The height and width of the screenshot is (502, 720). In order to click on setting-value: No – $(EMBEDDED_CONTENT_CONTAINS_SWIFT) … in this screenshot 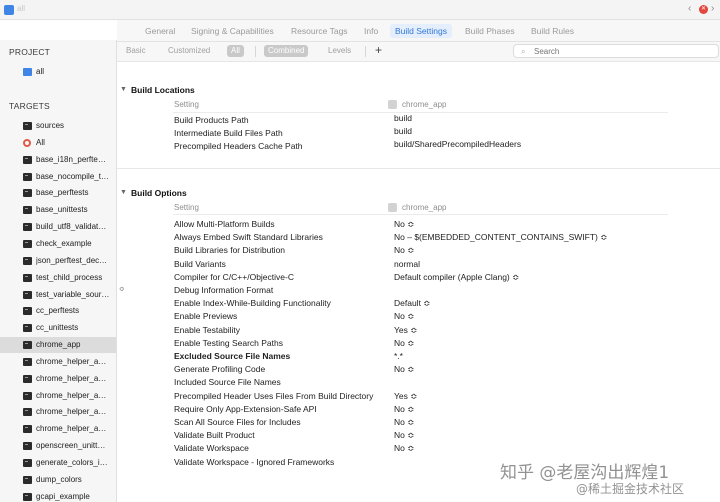, I will do `click(500, 237)`.